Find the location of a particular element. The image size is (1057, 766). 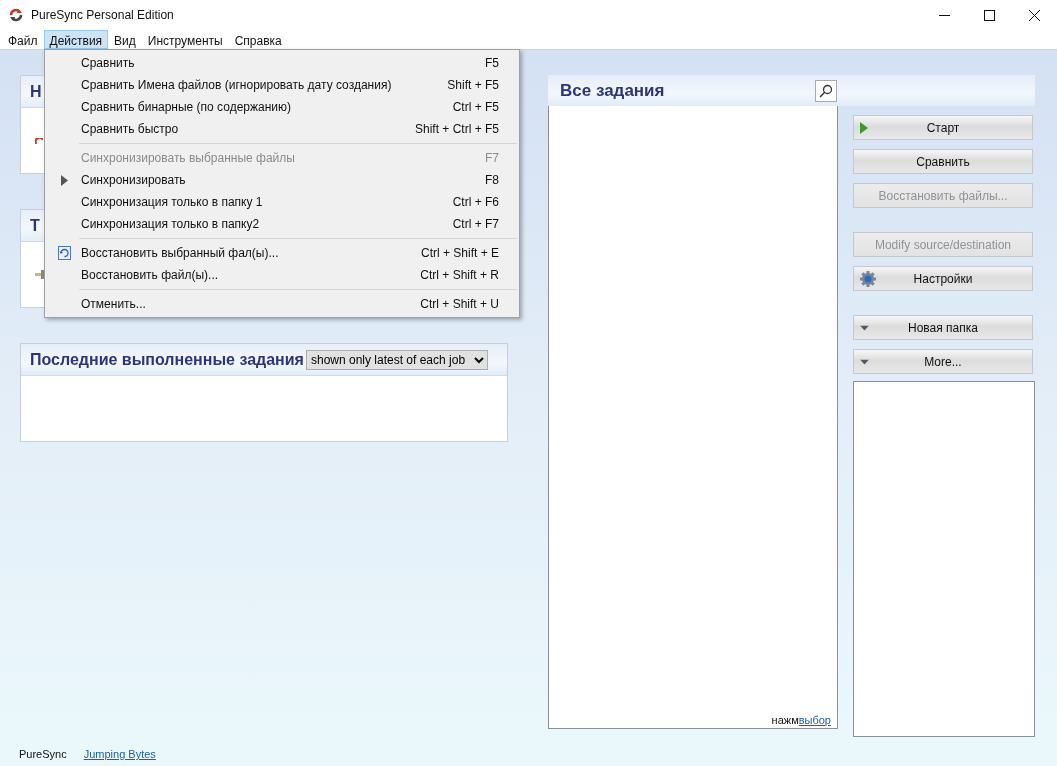

search-button is located at coordinates (826, 90).